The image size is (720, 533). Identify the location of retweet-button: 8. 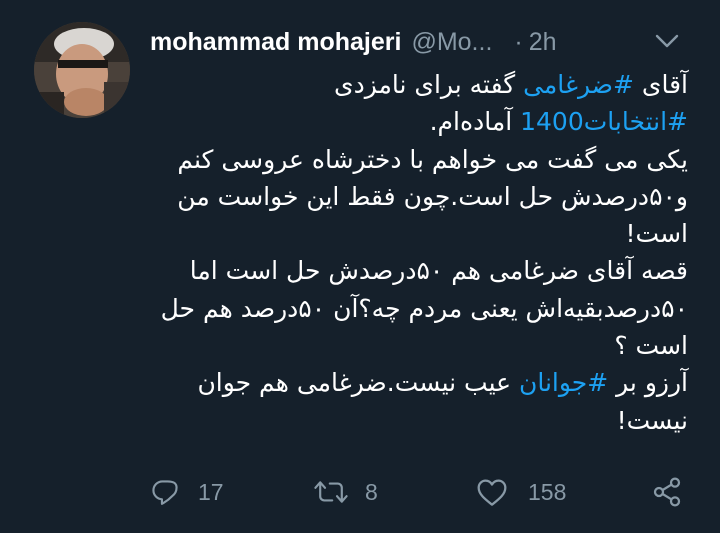
(345, 492).